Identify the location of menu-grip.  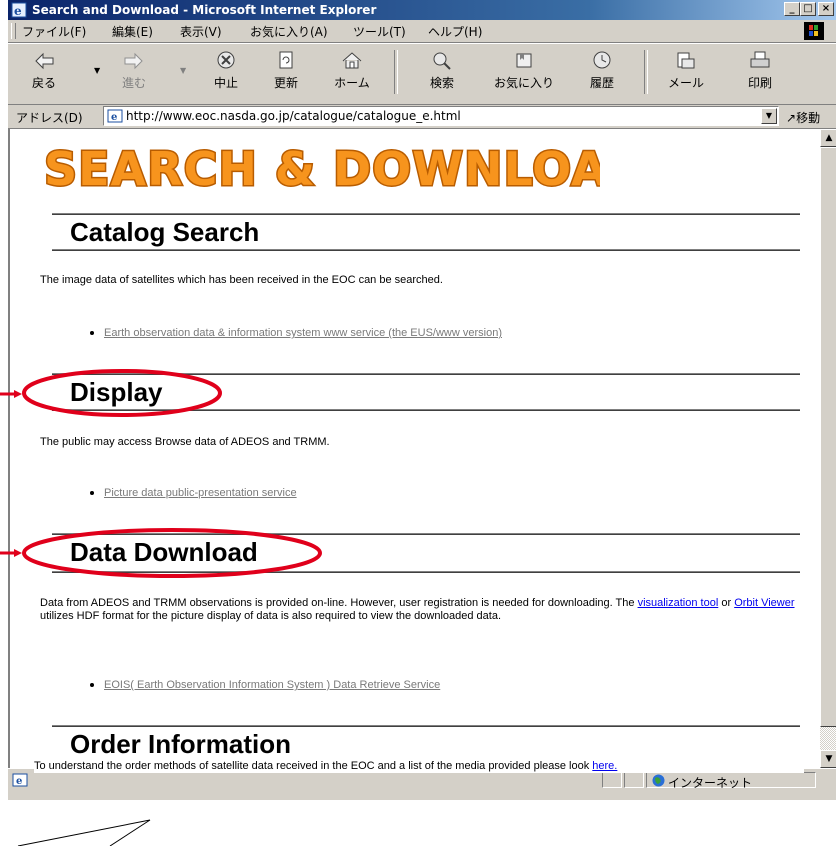
(13, 31).